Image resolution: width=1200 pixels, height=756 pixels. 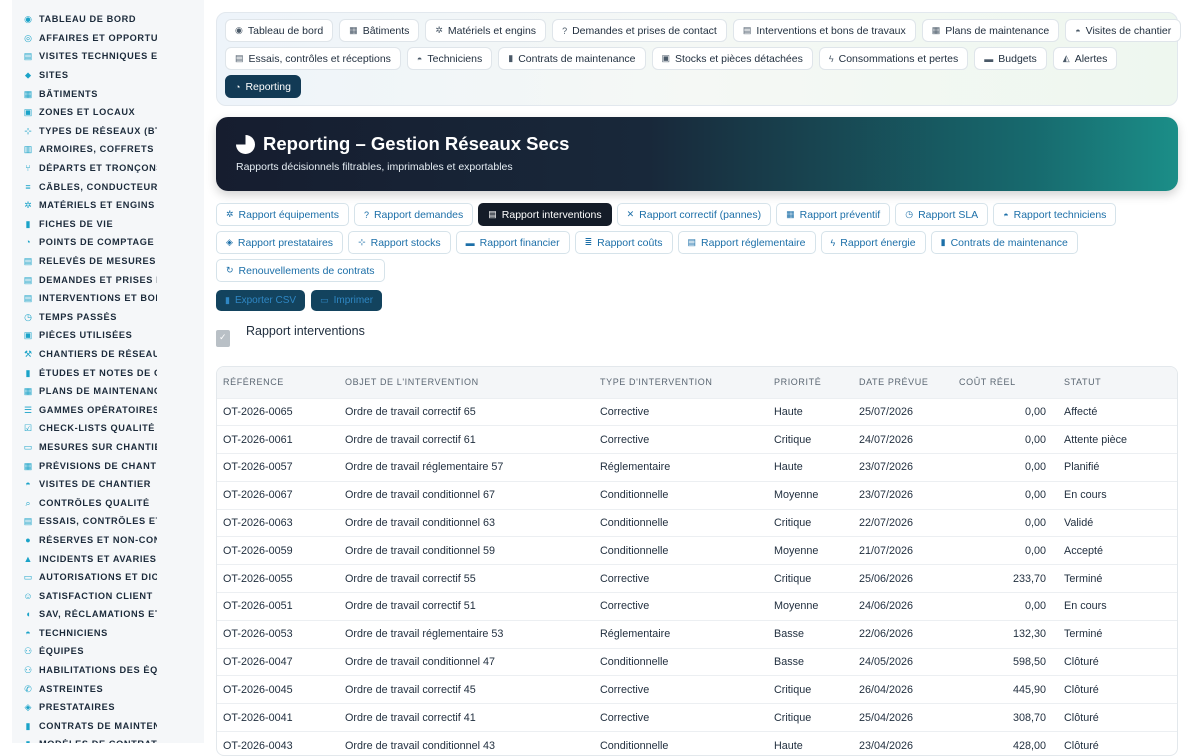 I want to click on sidebar-item-chantiers-de-reseaux: ⚒ CHANTIERS DE RÉSEAUX, so click(x=108, y=354).